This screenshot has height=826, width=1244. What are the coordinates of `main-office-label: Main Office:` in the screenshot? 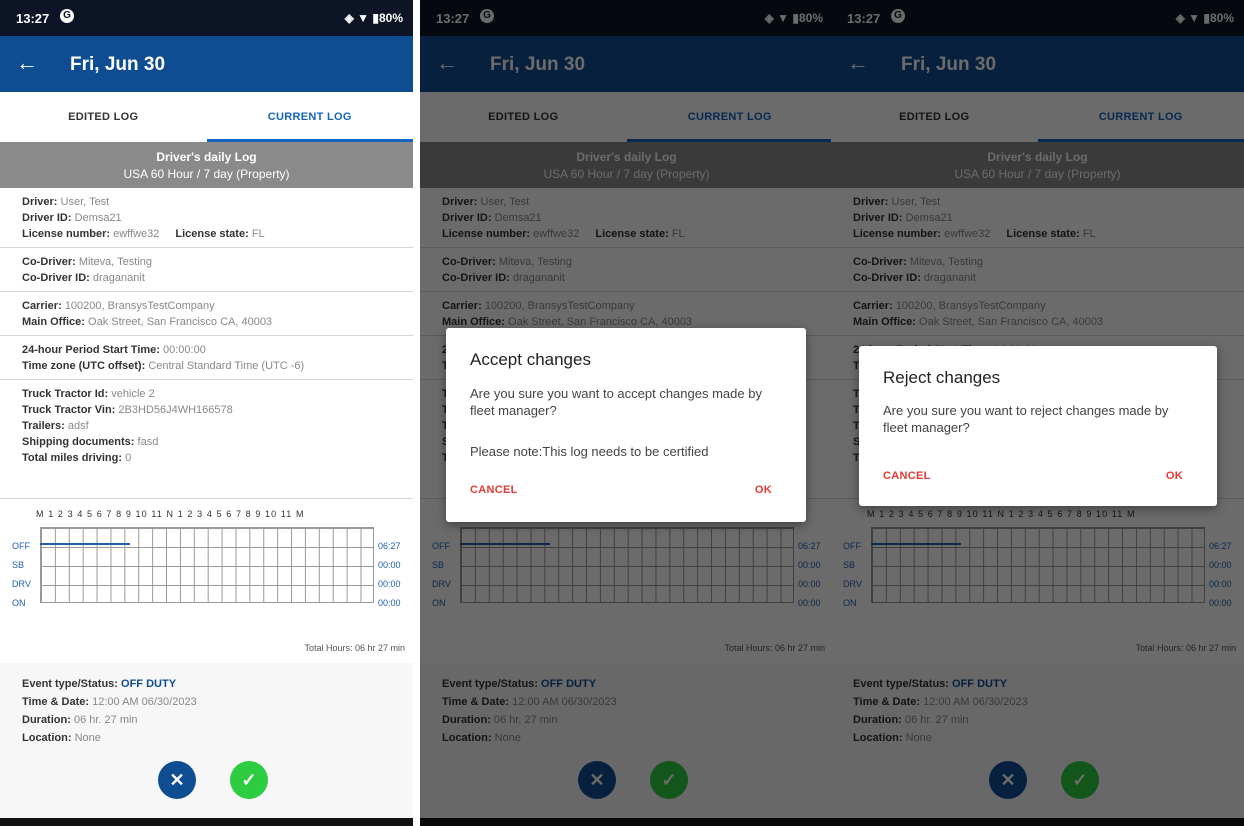 It's located at (53, 322).